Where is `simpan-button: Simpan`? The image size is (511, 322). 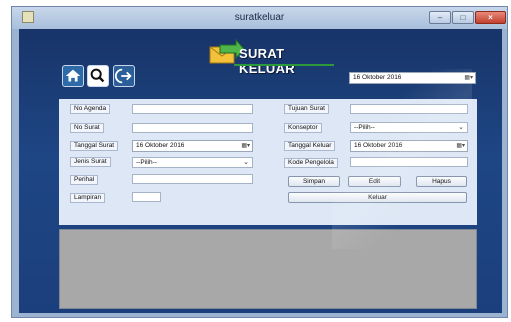 simpan-button: Simpan is located at coordinates (314, 181).